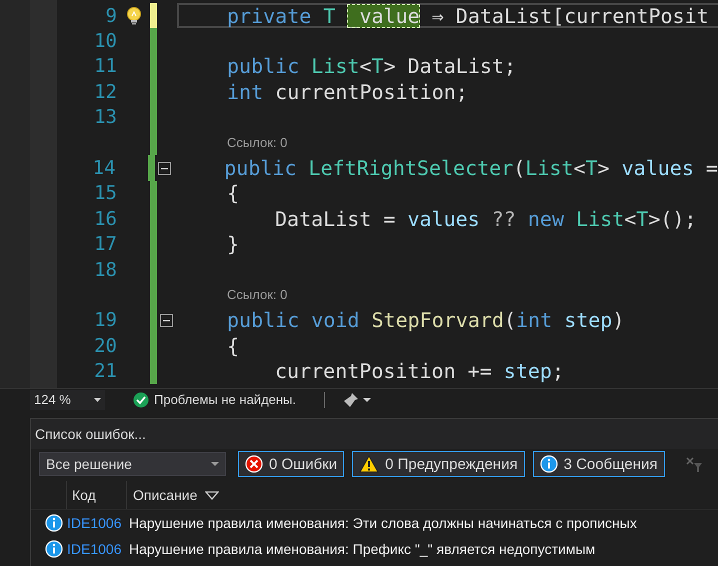 The height and width of the screenshot is (566, 718). What do you see at coordinates (132, 464) in the screenshot?
I see `scope-dropdown: Все решение` at bounding box center [132, 464].